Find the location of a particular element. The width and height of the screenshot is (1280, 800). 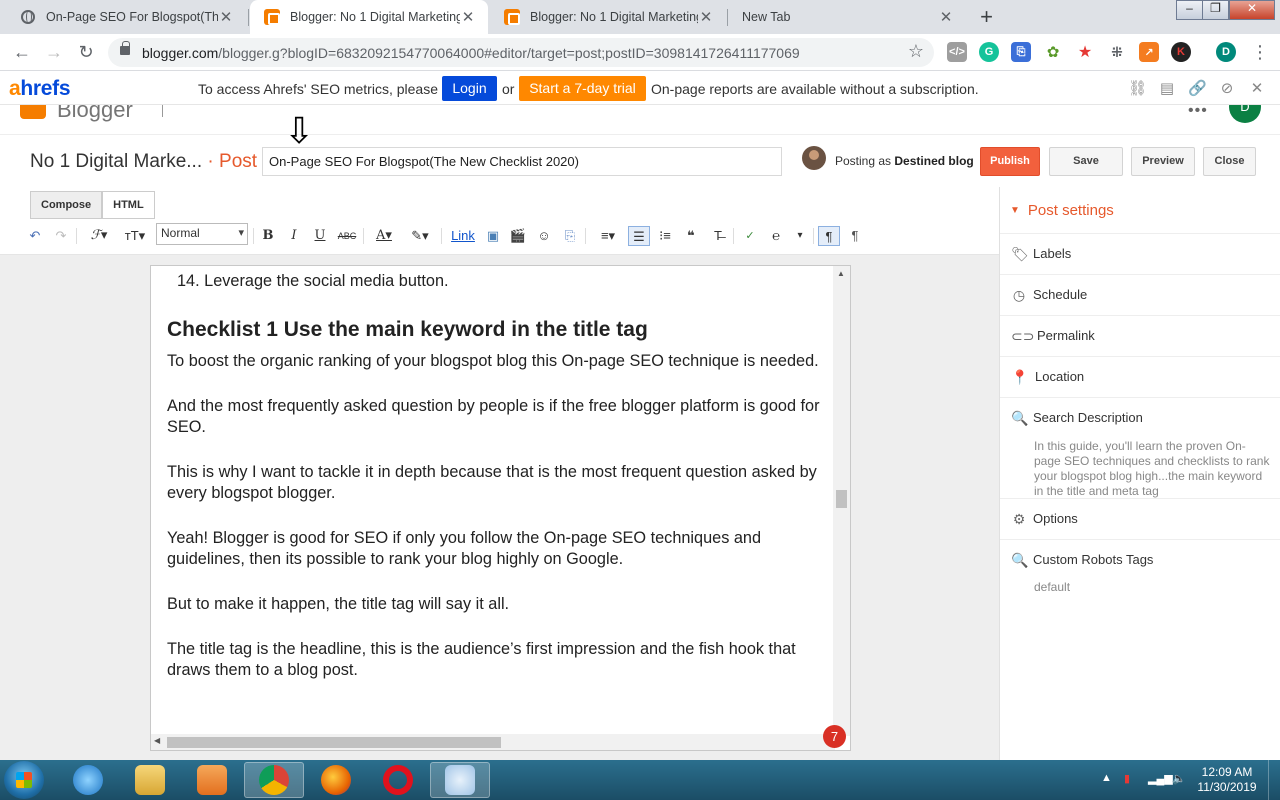

media-player-icon is located at coordinates (212, 780).